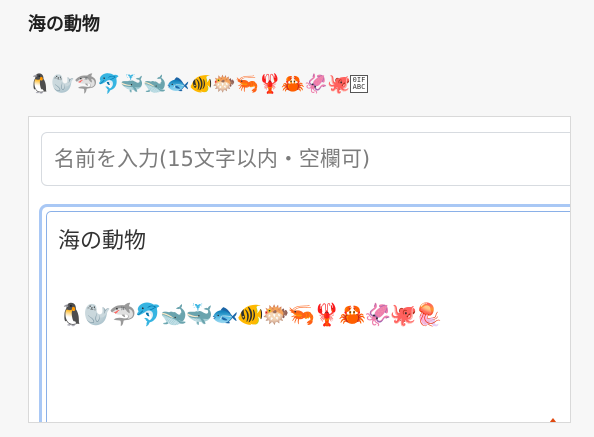 This screenshot has height=437, width=594. I want to click on emoji-squid: 🦑, so click(316, 84).